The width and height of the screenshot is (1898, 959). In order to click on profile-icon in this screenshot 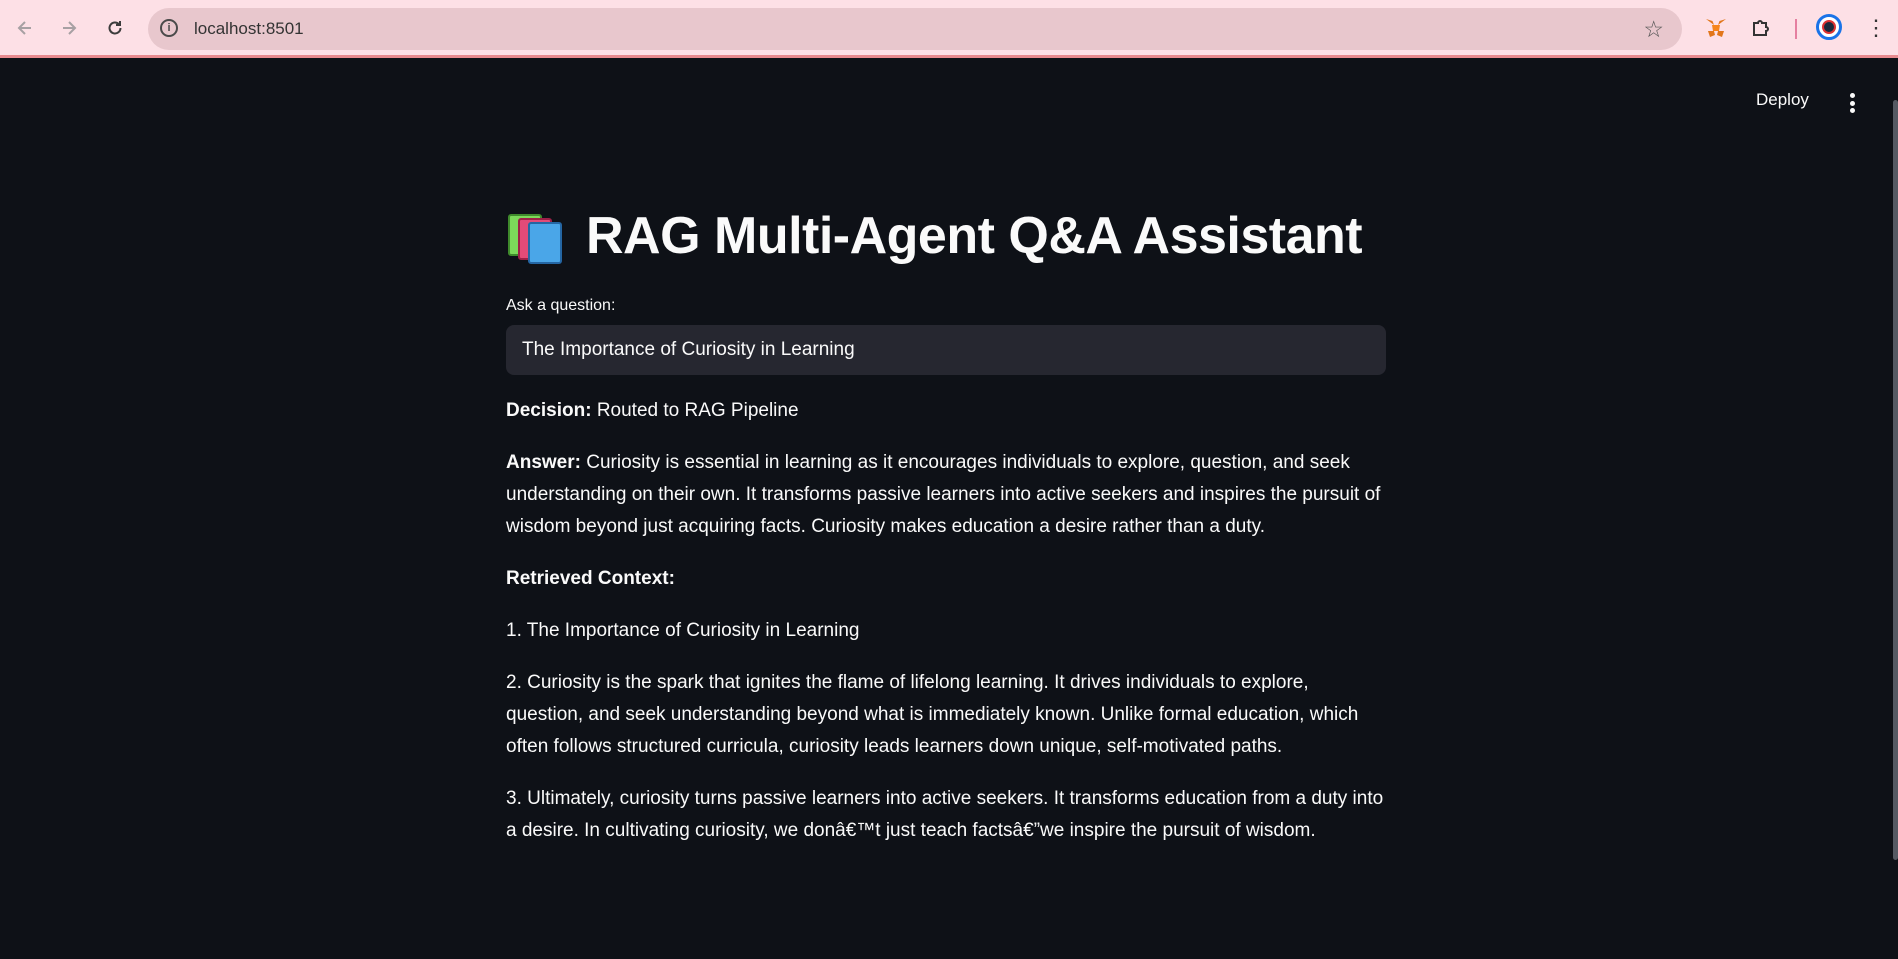, I will do `click(1829, 27)`.